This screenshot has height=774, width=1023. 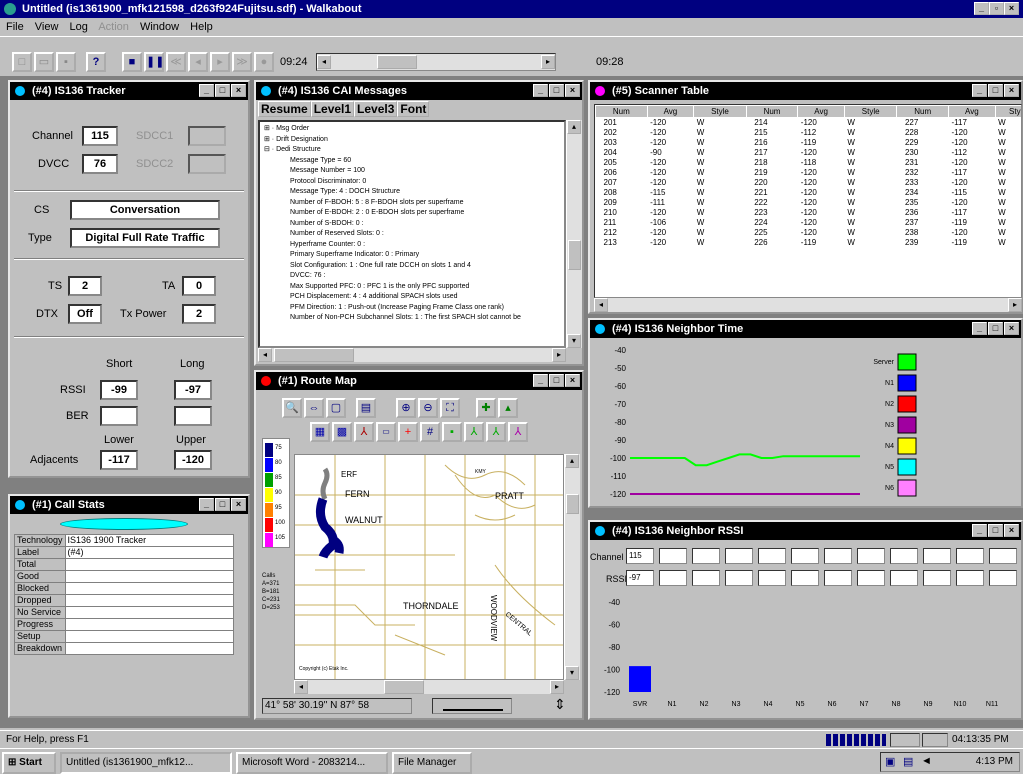 What do you see at coordinates (386, 432) in the screenshot?
I see `map-layer4-icon: ▭` at bounding box center [386, 432].